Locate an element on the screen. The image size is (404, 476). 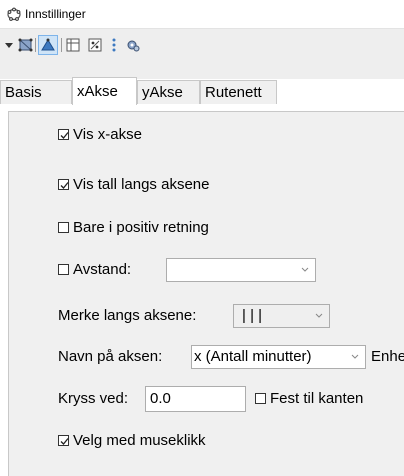
unit-label-text: Enhe is located at coordinates (387, 356).